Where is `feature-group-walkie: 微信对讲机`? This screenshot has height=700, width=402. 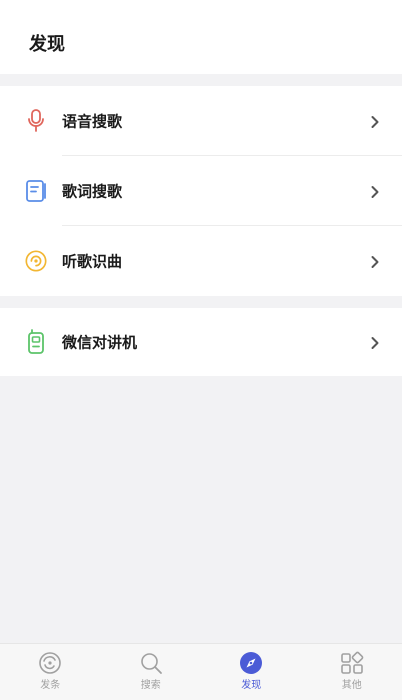 feature-group-walkie: 微信对讲机 is located at coordinates (201, 342).